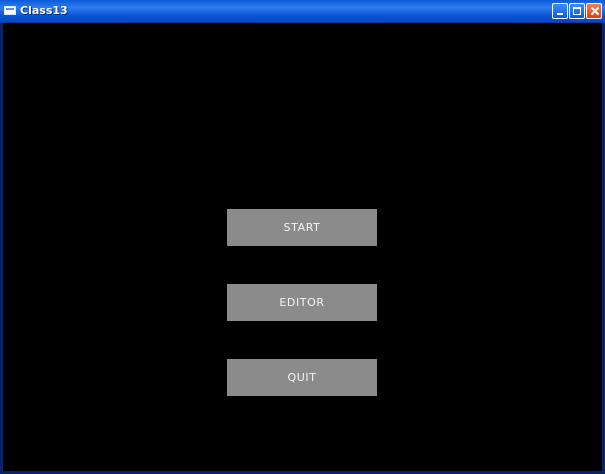 This screenshot has width=605, height=474. I want to click on quit-button: QUIT, so click(302, 377).